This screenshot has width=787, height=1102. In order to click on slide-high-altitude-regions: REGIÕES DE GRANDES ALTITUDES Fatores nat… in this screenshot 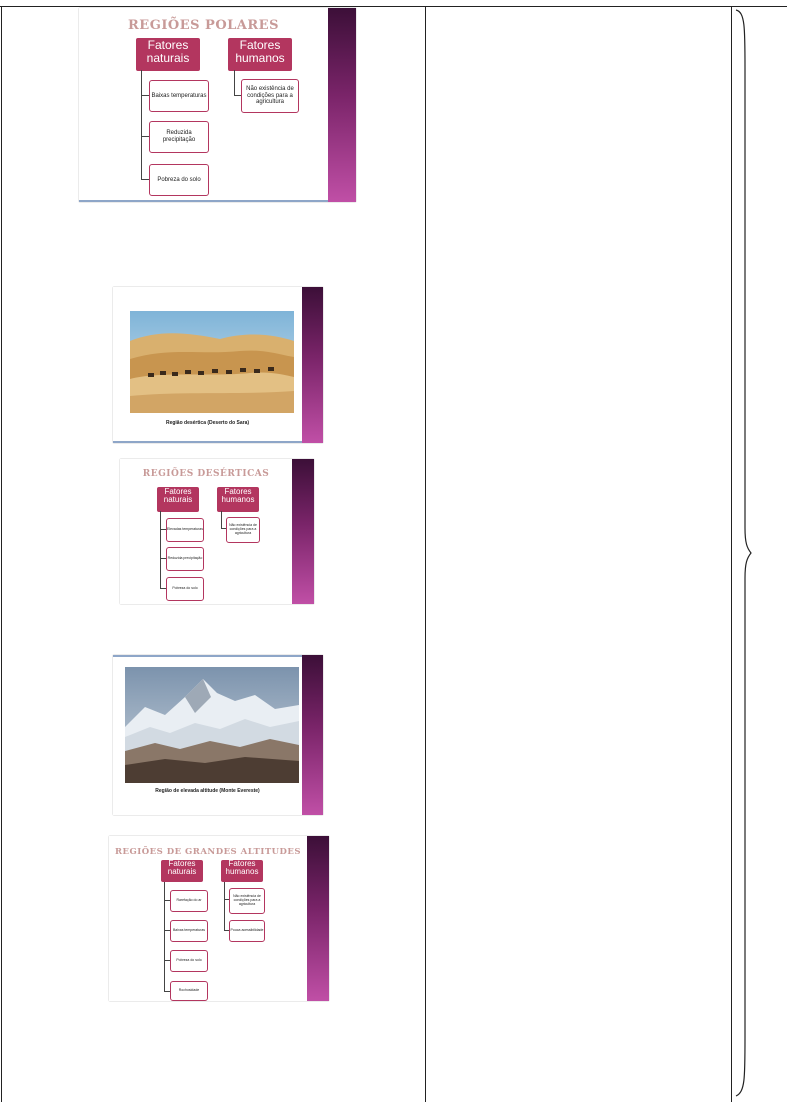, I will do `click(219, 918)`.